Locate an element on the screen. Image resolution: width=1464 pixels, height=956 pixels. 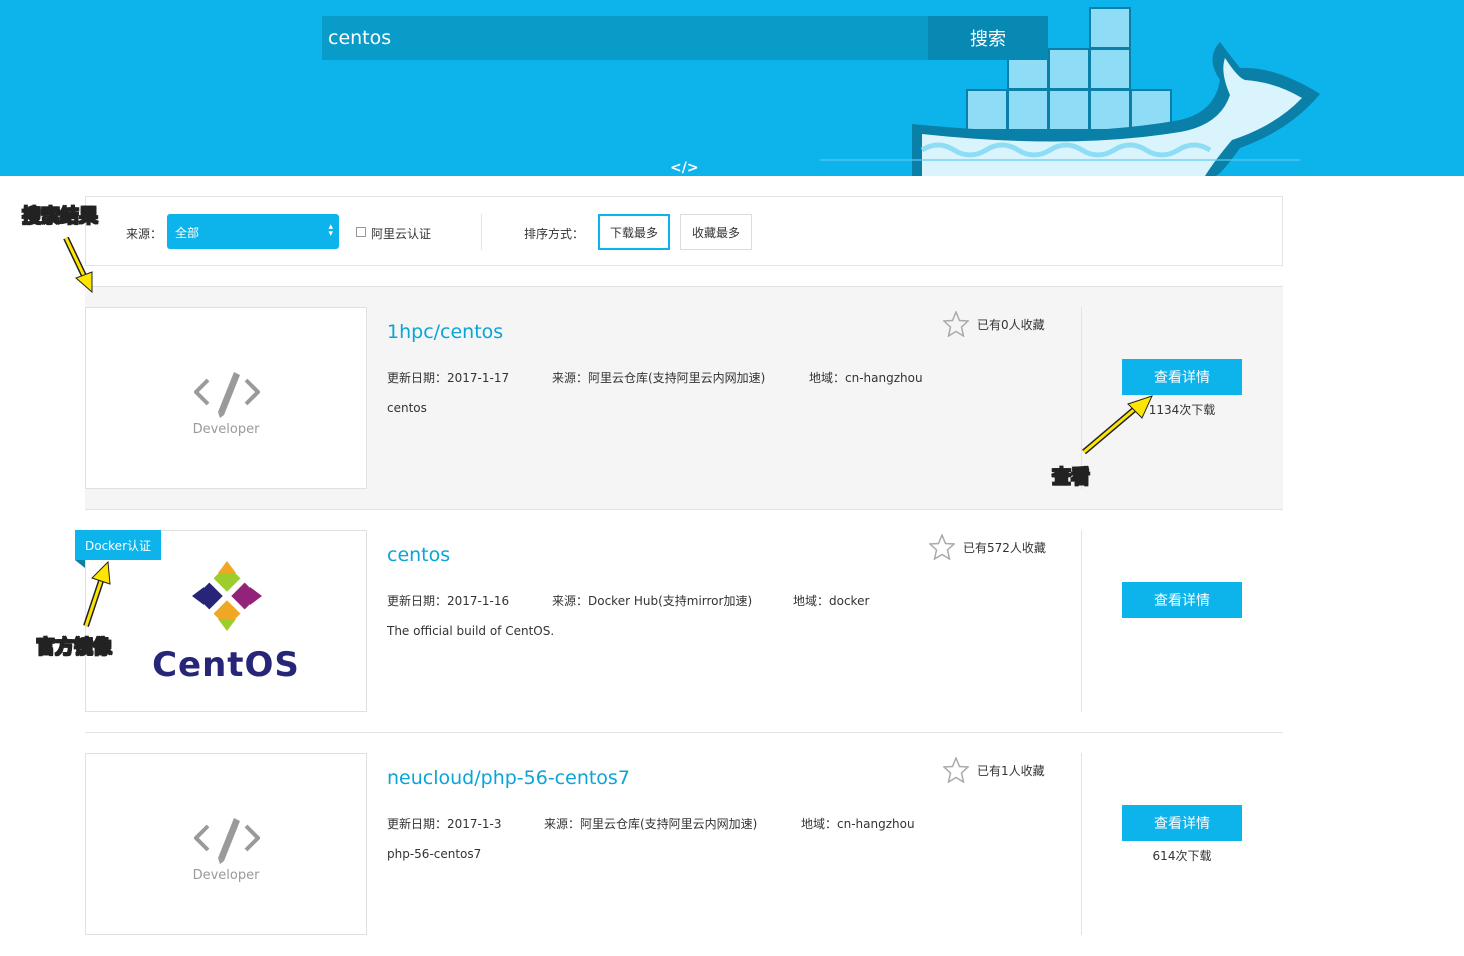
image-description: php-56-centos7 is located at coordinates (434, 854).